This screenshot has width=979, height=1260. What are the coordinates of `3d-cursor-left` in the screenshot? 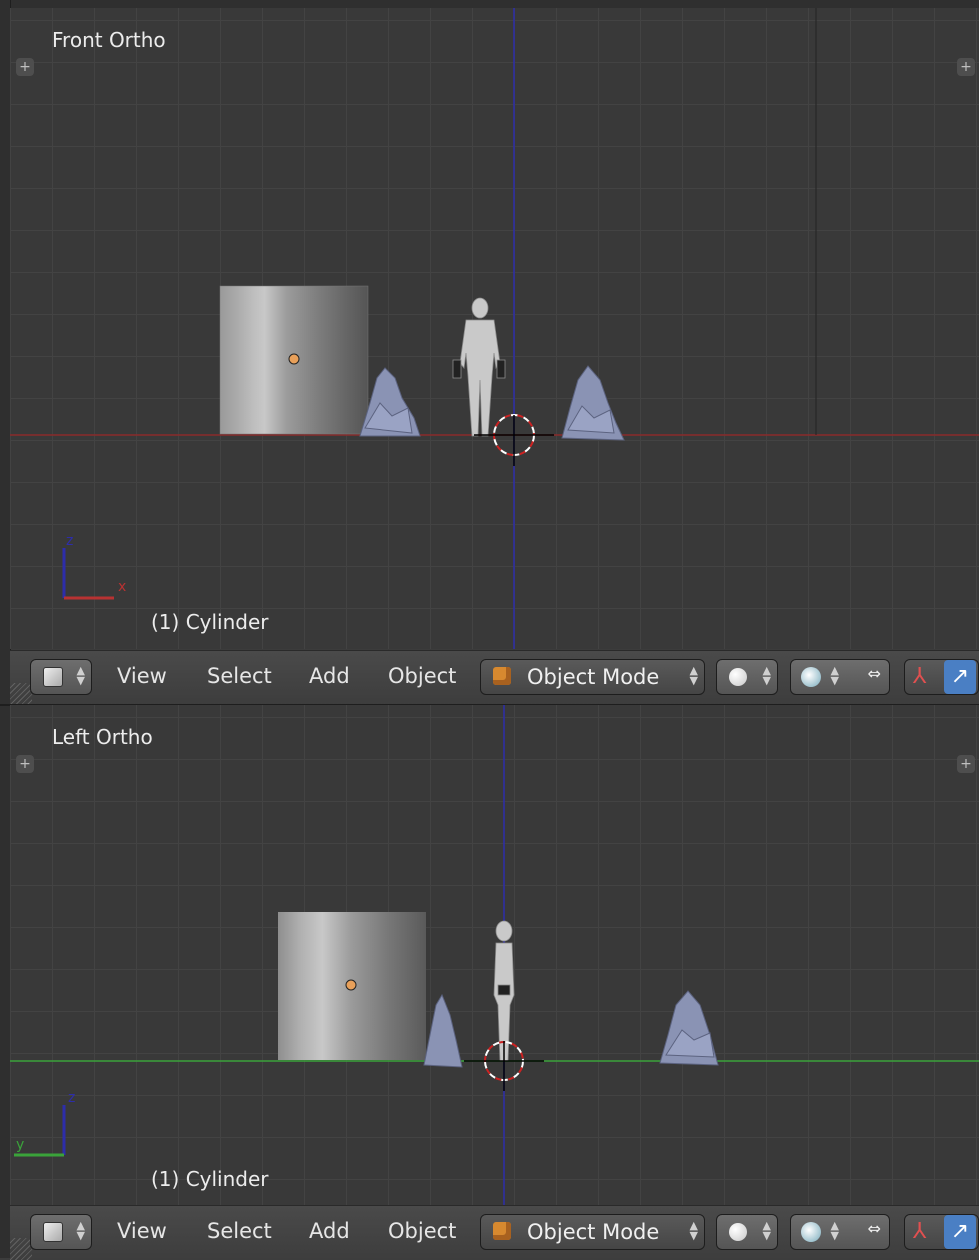 It's located at (504, 1066).